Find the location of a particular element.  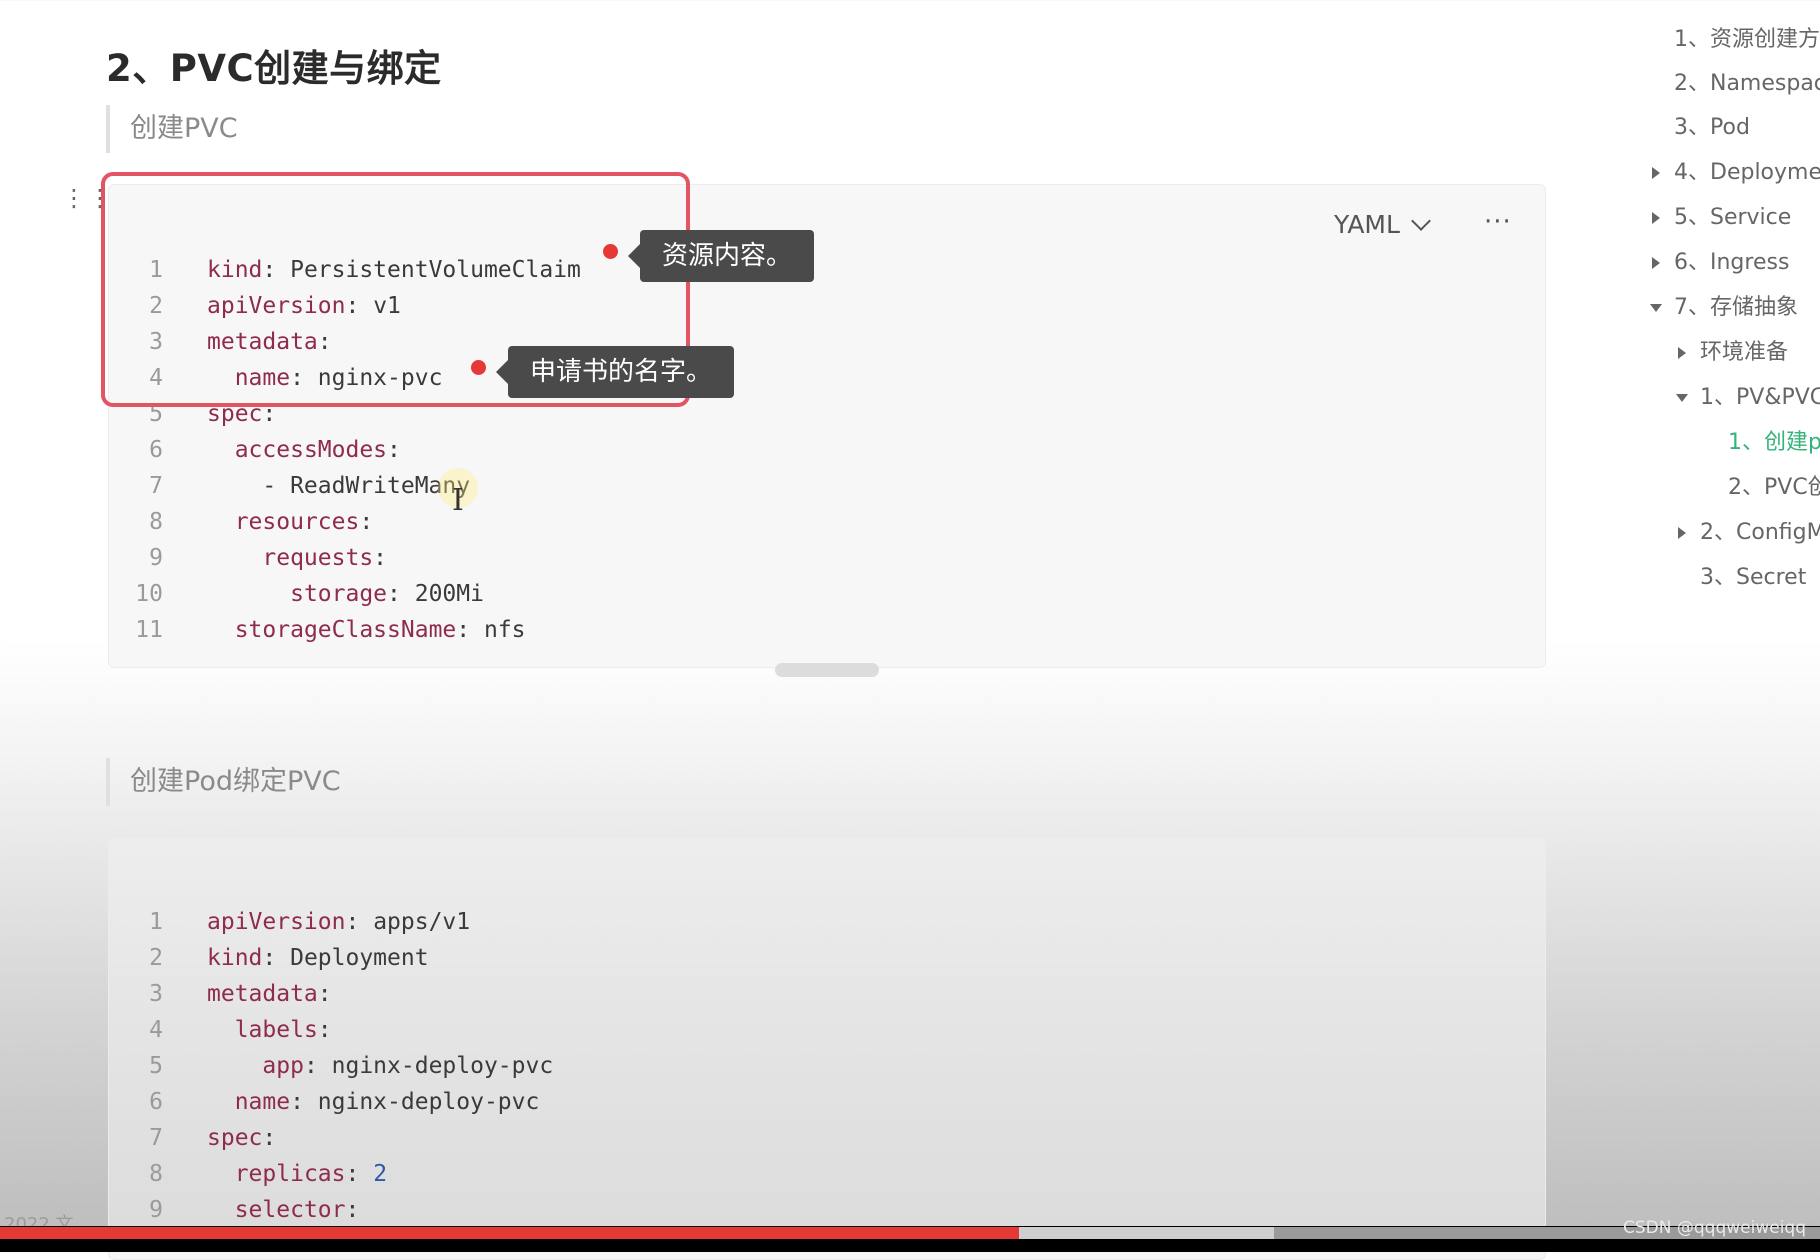

text-cursor-icon: I is located at coordinates (458, 500).